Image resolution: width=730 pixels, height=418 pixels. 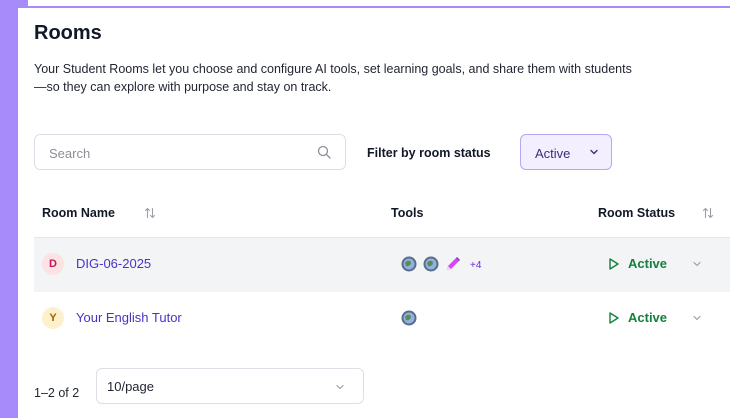 I want to click on room-avatar: Y, so click(x=53, y=318).